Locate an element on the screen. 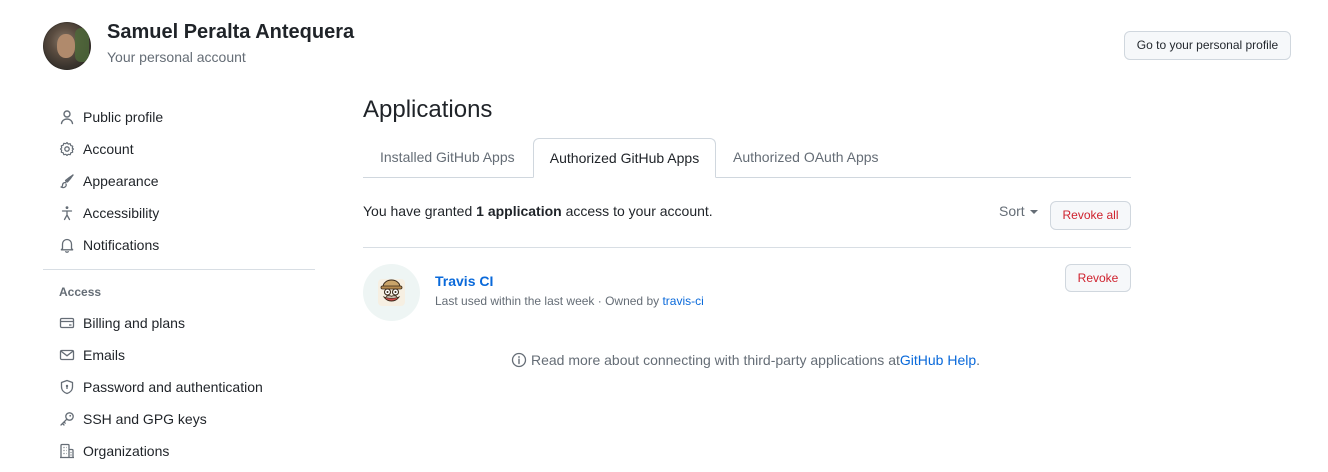  account-name: Samuel Peralta Antequera is located at coordinates (231, 32).